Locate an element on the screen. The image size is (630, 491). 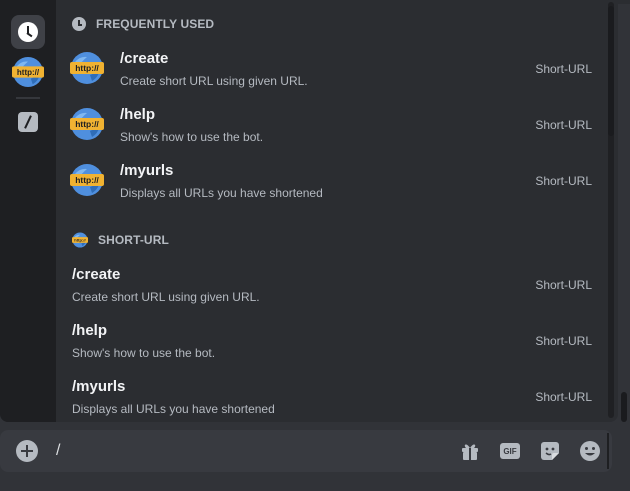
emoji-button is located at coordinates (590, 451).